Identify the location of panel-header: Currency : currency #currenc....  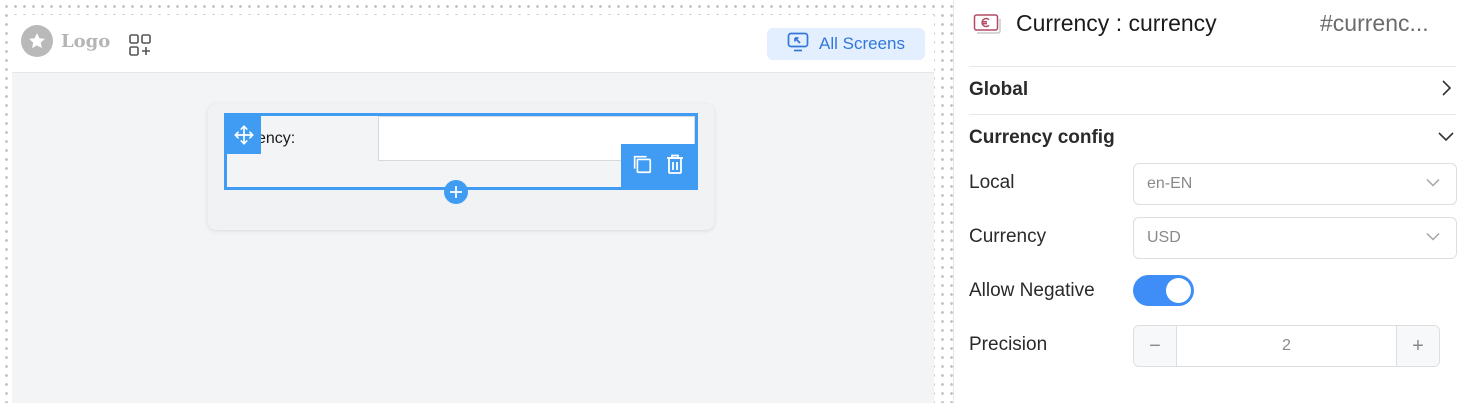
(1212, 26).